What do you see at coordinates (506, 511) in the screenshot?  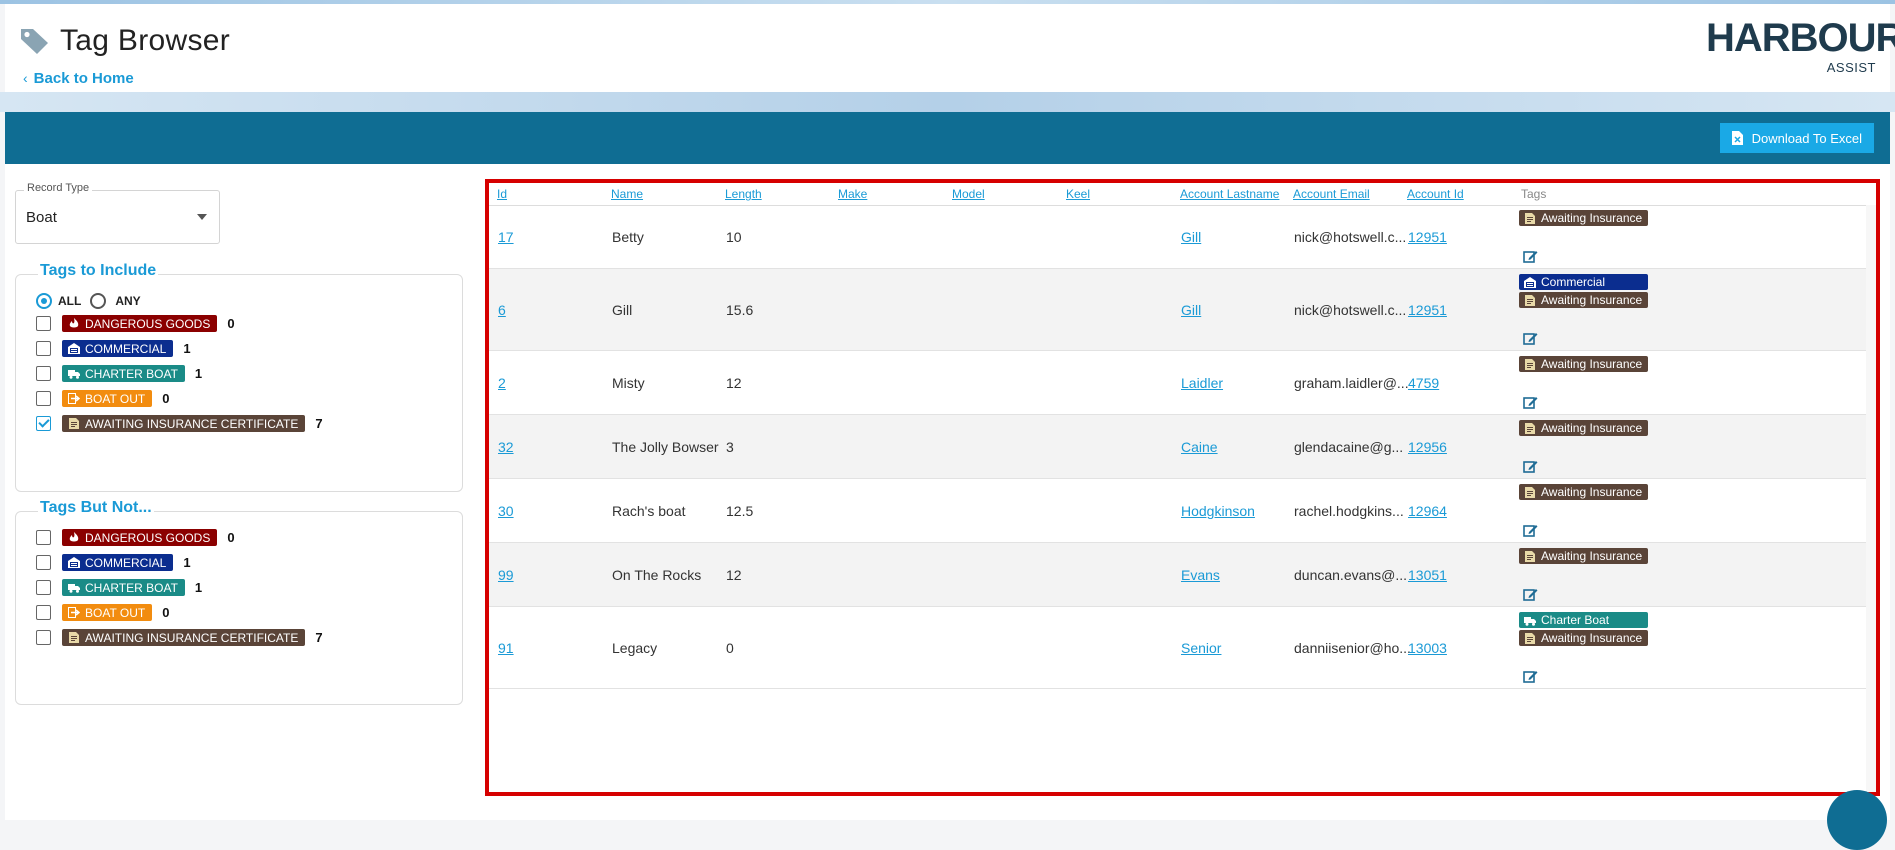 I see `cell-id: 30` at bounding box center [506, 511].